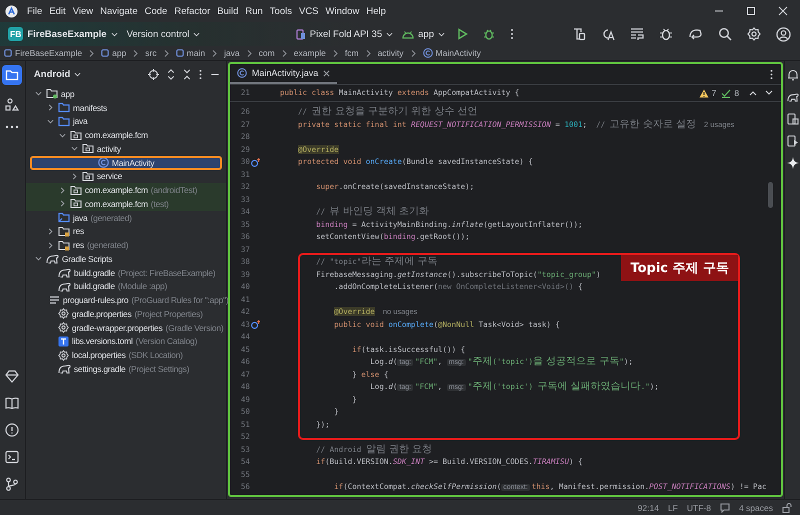 This screenshot has width=800, height=515. I want to click on menu-item: VCS, so click(308, 11).